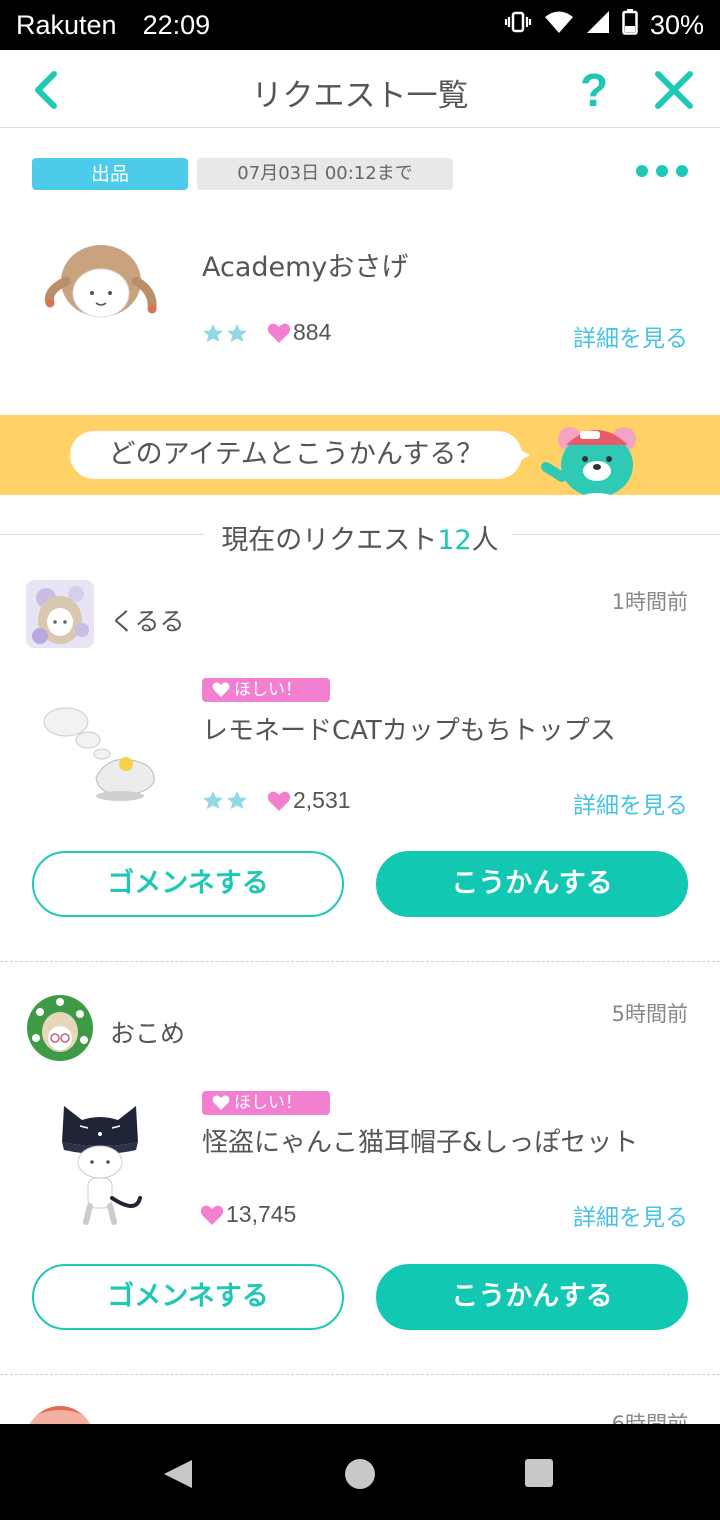  Describe the element at coordinates (630, 25) in the screenshot. I see `battery-icon` at that location.